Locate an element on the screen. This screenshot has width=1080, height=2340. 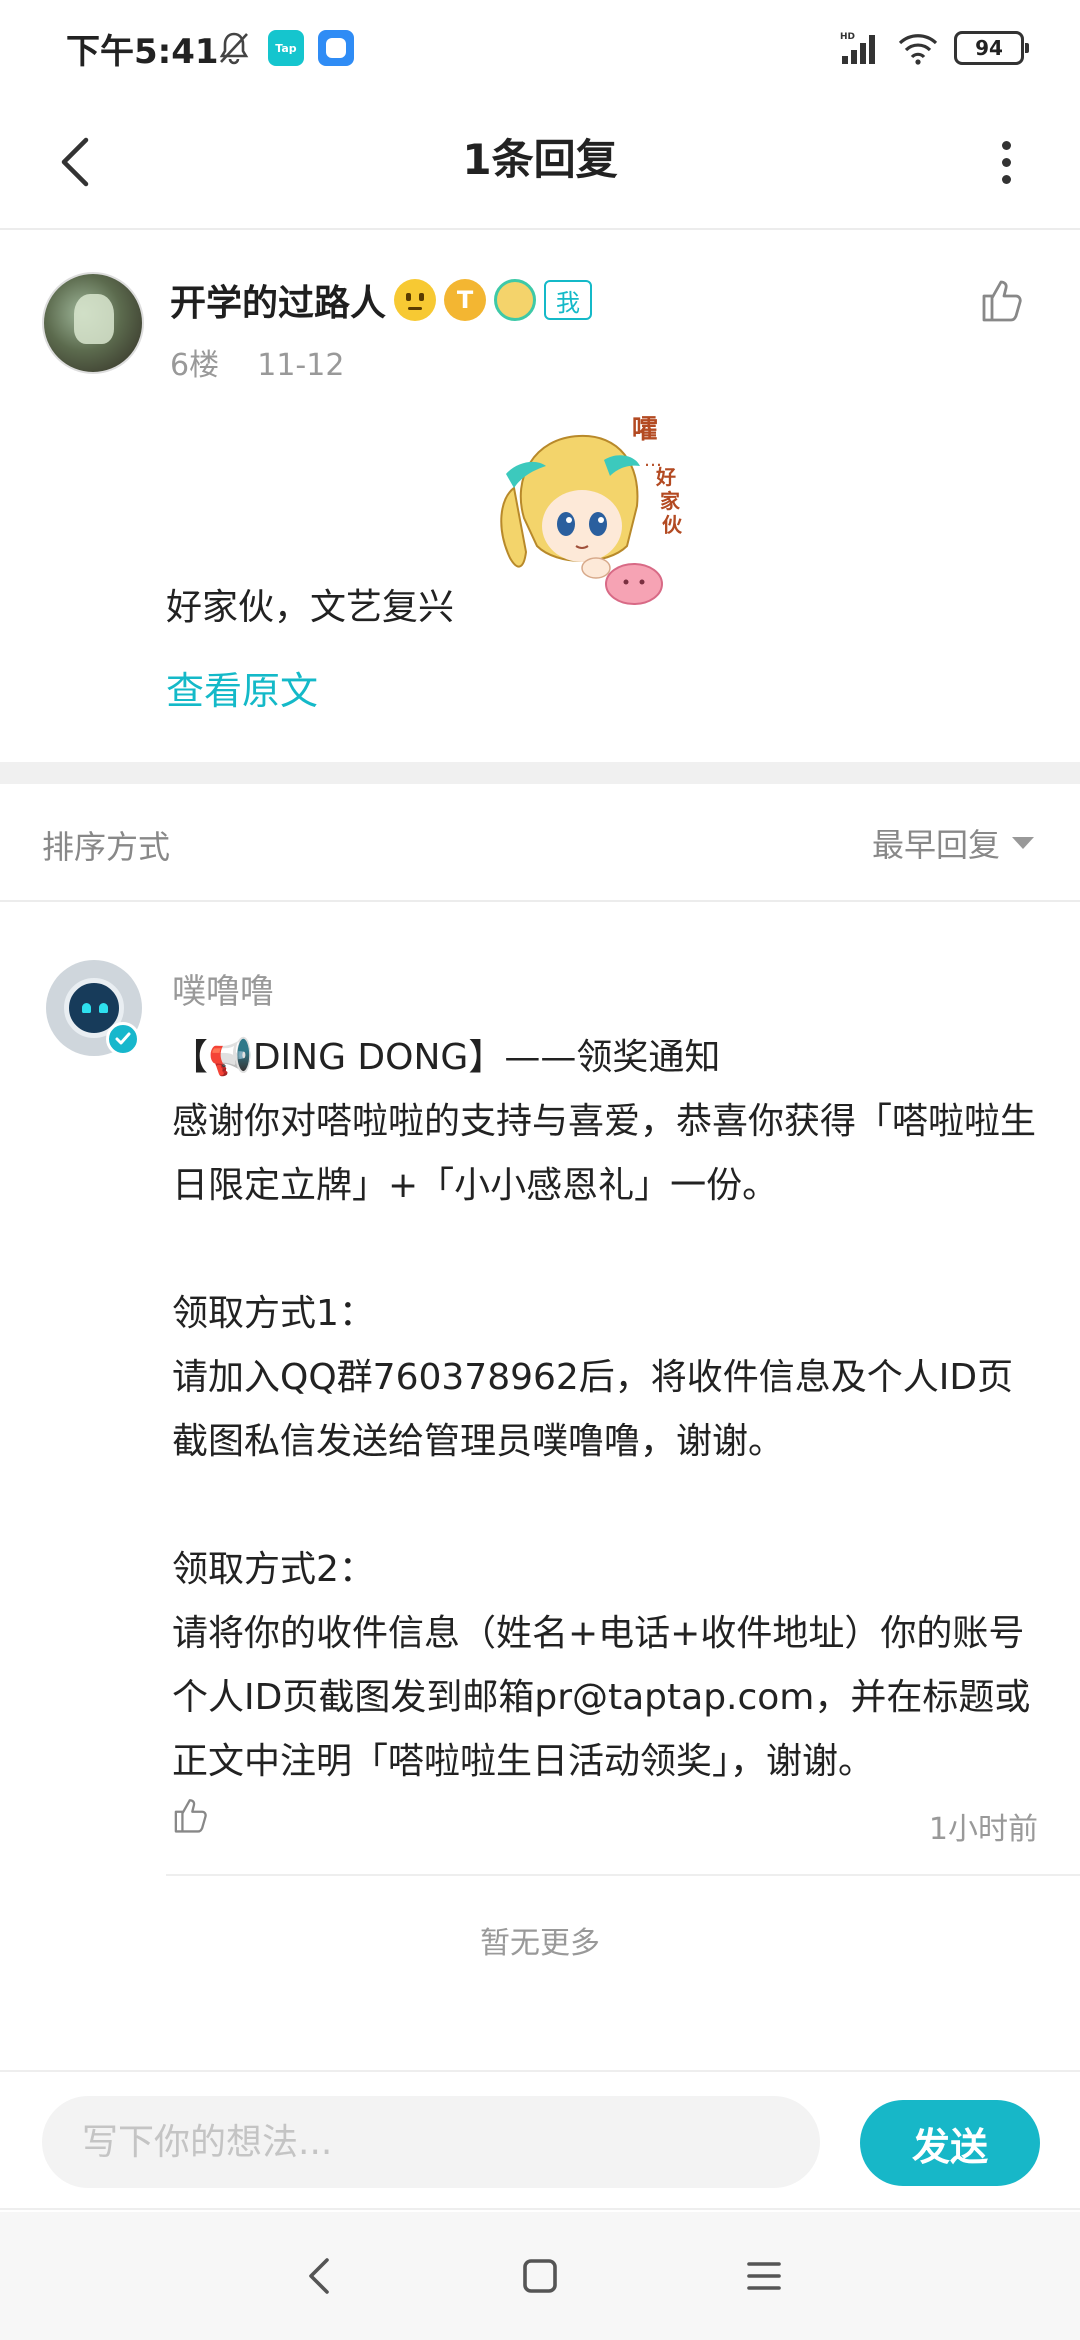
me-badge: 我 is located at coordinates (568, 300).